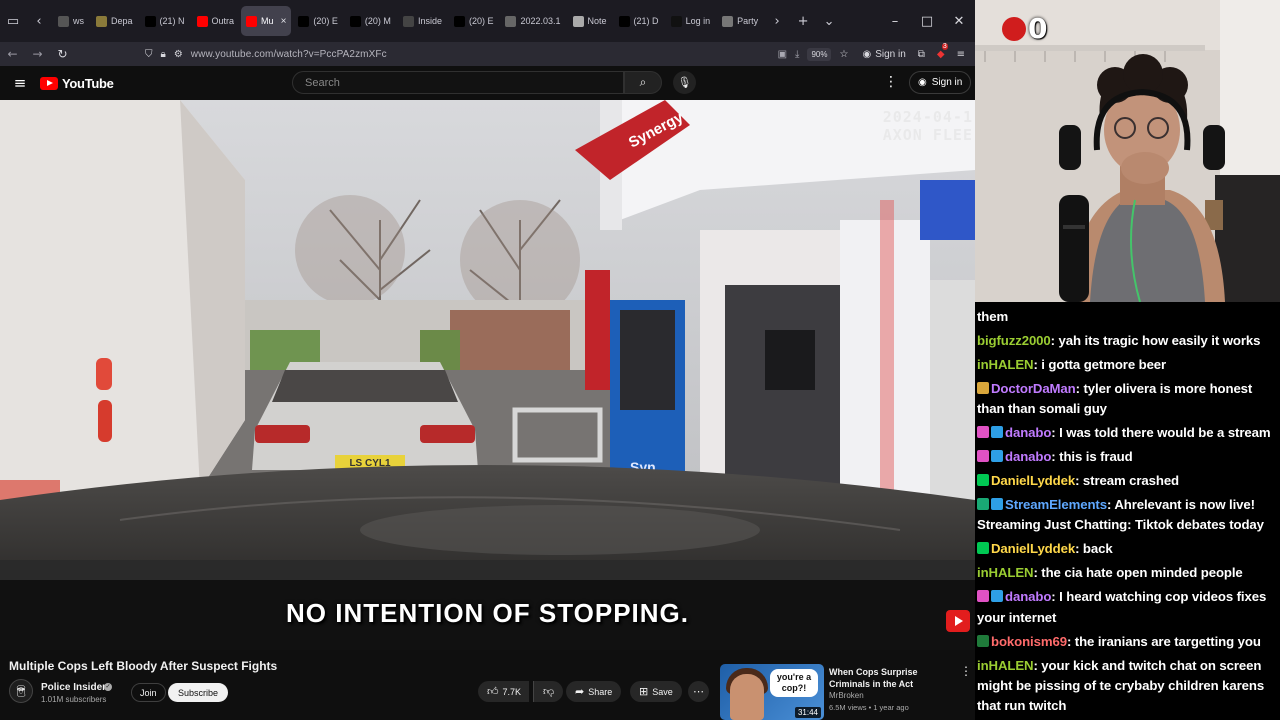 The height and width of the screenshot is (720, 1280). Describe the element at coordinates (594, 691) in the screenshot. I see `share-button: ➦ Share` at that location.